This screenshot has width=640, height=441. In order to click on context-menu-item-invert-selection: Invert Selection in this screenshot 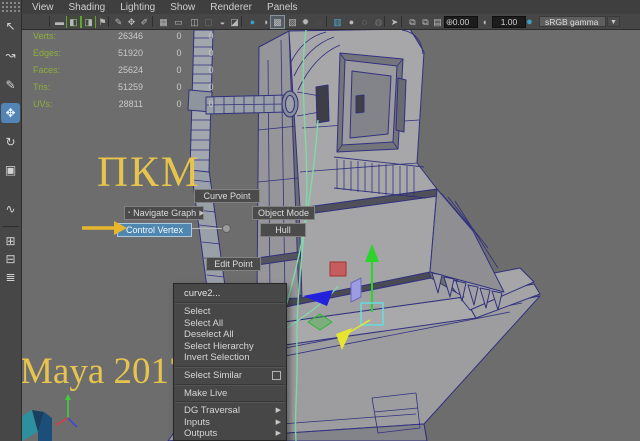, I will do `click(230, 358)`.